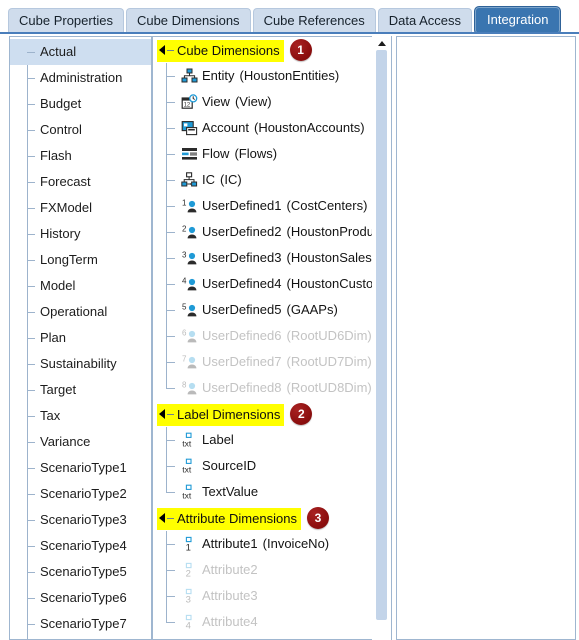 This screenshot has width=579, height=640. Describe the element at coordinates (272, 440) in the screenshot. I see `tree-item-label: txt Label` at that location.